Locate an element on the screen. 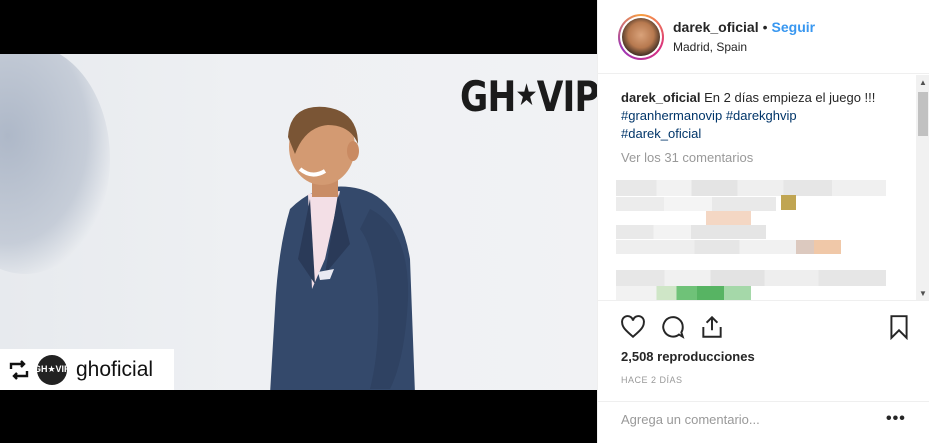 This screenshot has width=929, height=443. caption-text: En 2 días empieza el juego !!! is located at coordinates (790, 97).